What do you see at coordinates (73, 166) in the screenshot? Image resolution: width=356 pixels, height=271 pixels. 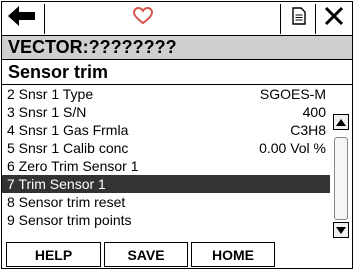 I see `item-label: 6 Zero Trim Sensor 1` at bounding box center [73, 166].